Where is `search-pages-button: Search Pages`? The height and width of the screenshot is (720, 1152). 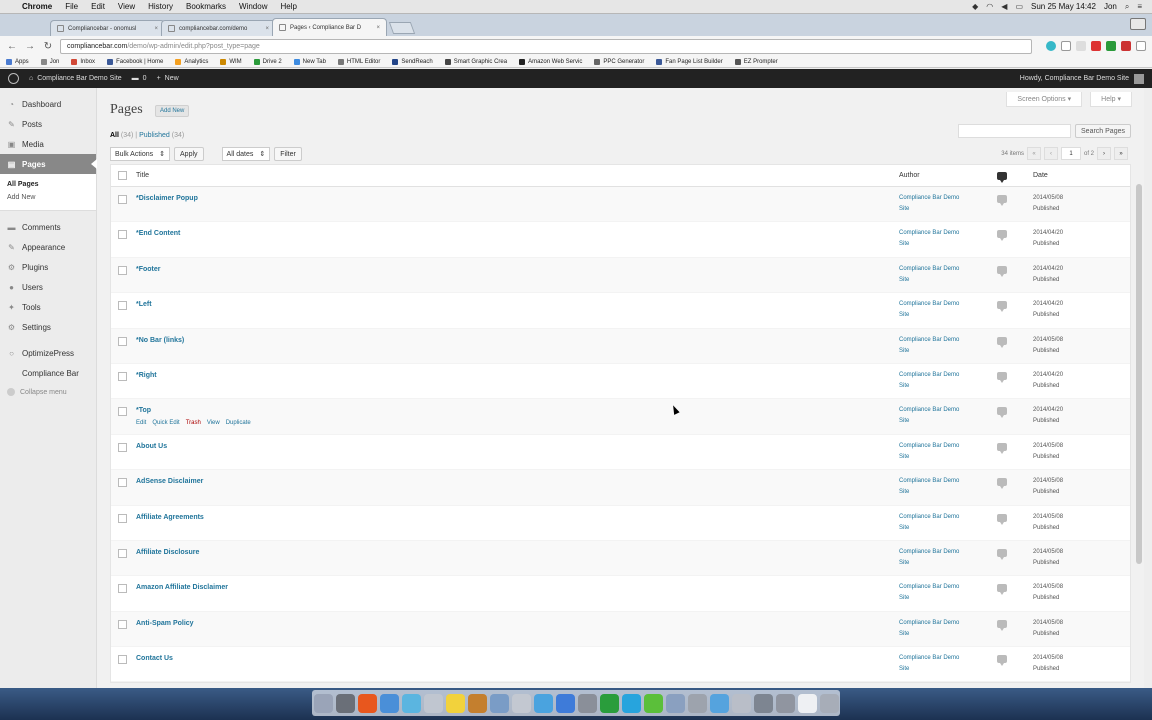
search-pages-button: Search Pages is located at coordinates (1103, 131).